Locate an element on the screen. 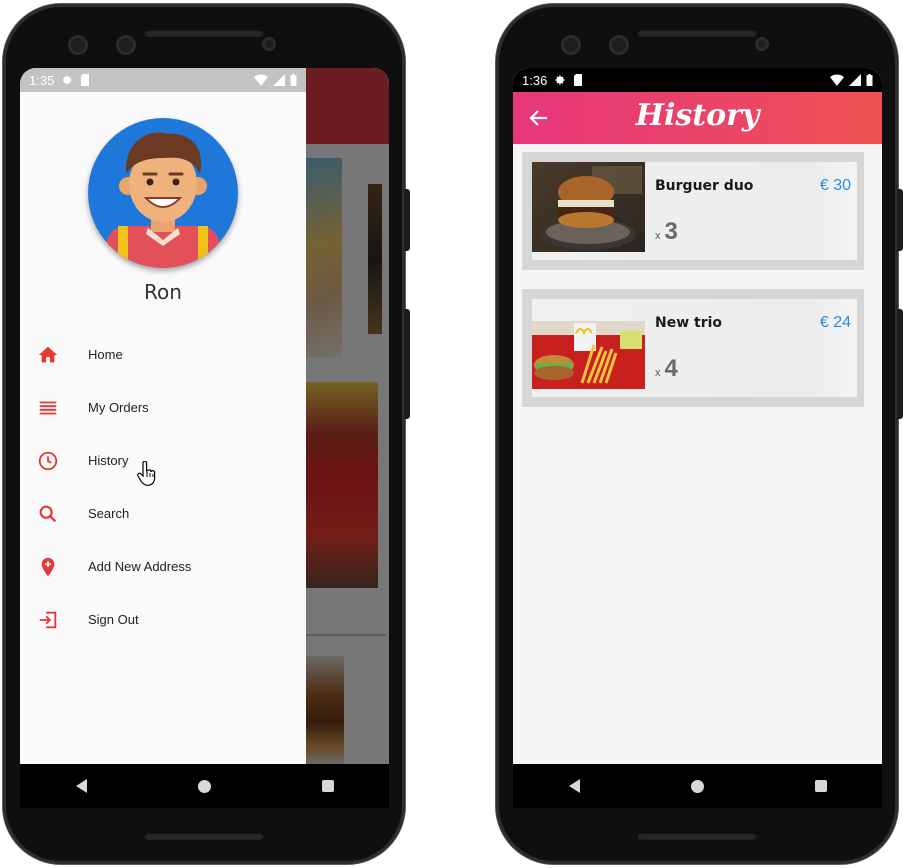  app-bar: History is located at coordinates (697, 118).